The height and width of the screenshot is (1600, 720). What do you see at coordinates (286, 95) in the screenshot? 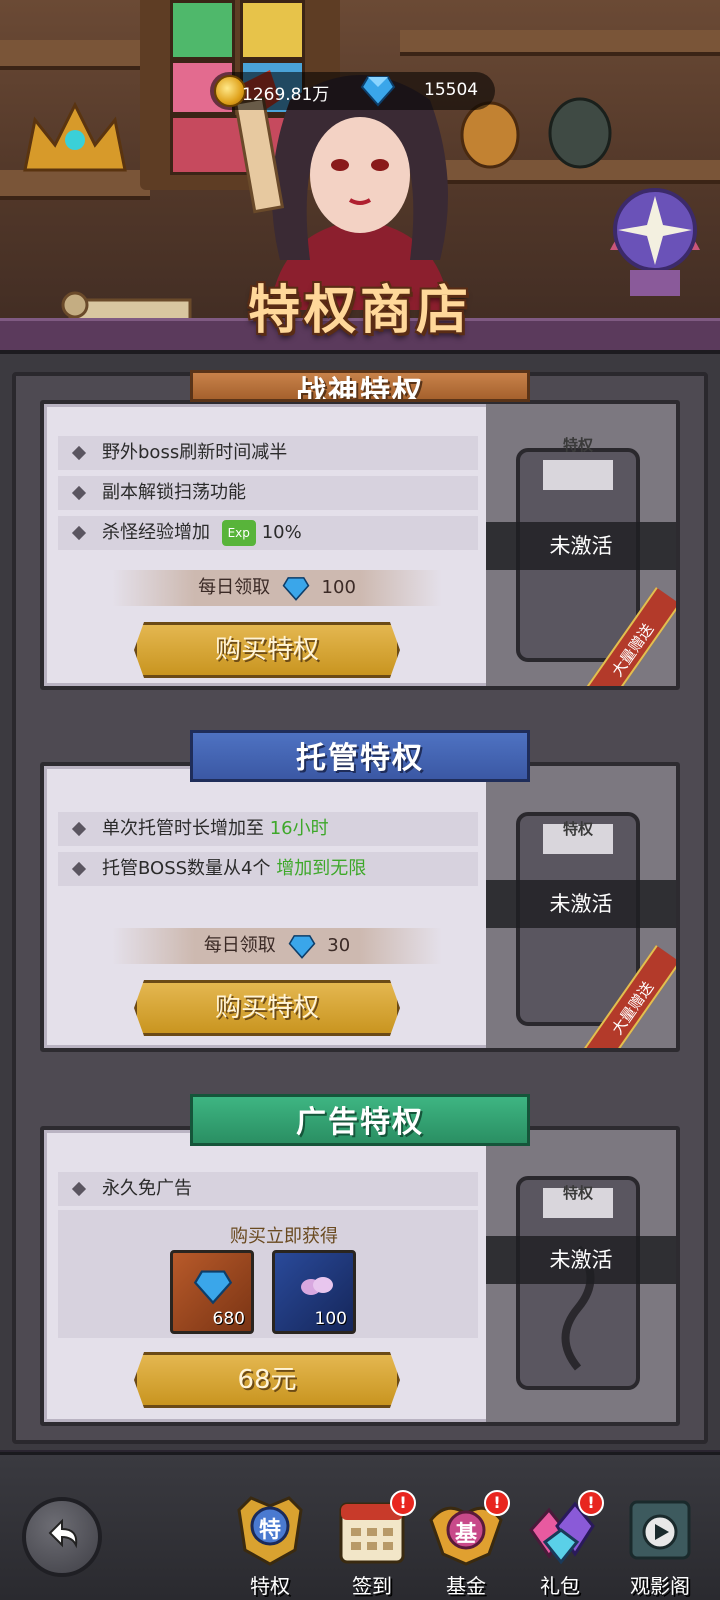
I see `gold-amount: 1269.81万` at bounding box center [286, 95].